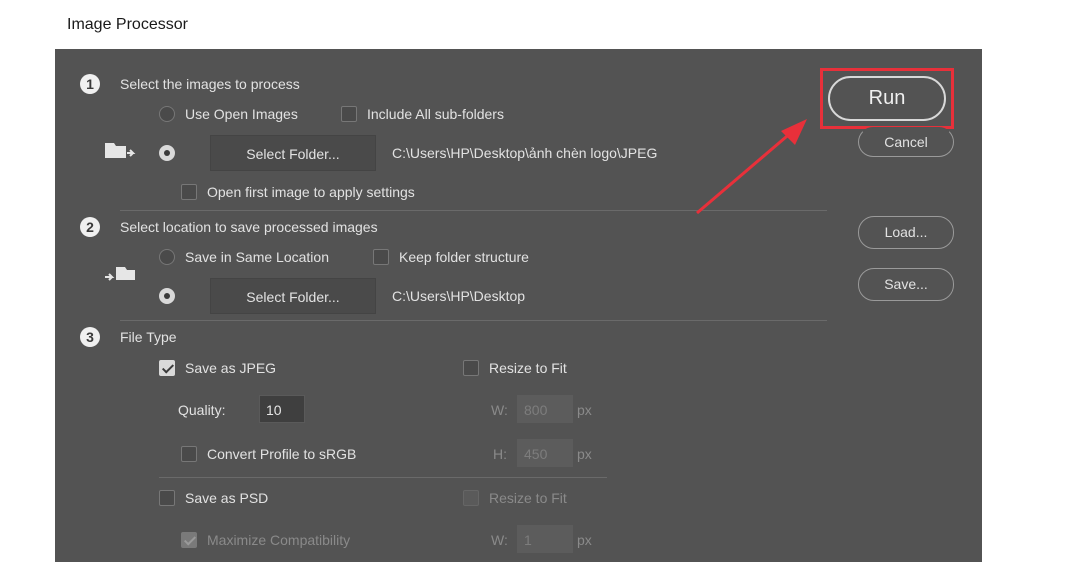 The image size is (1080, 562). Describe the element at coordinates (241, 114) in the screenshot. I see `use-open-images-label: Use Open Images` at that location.